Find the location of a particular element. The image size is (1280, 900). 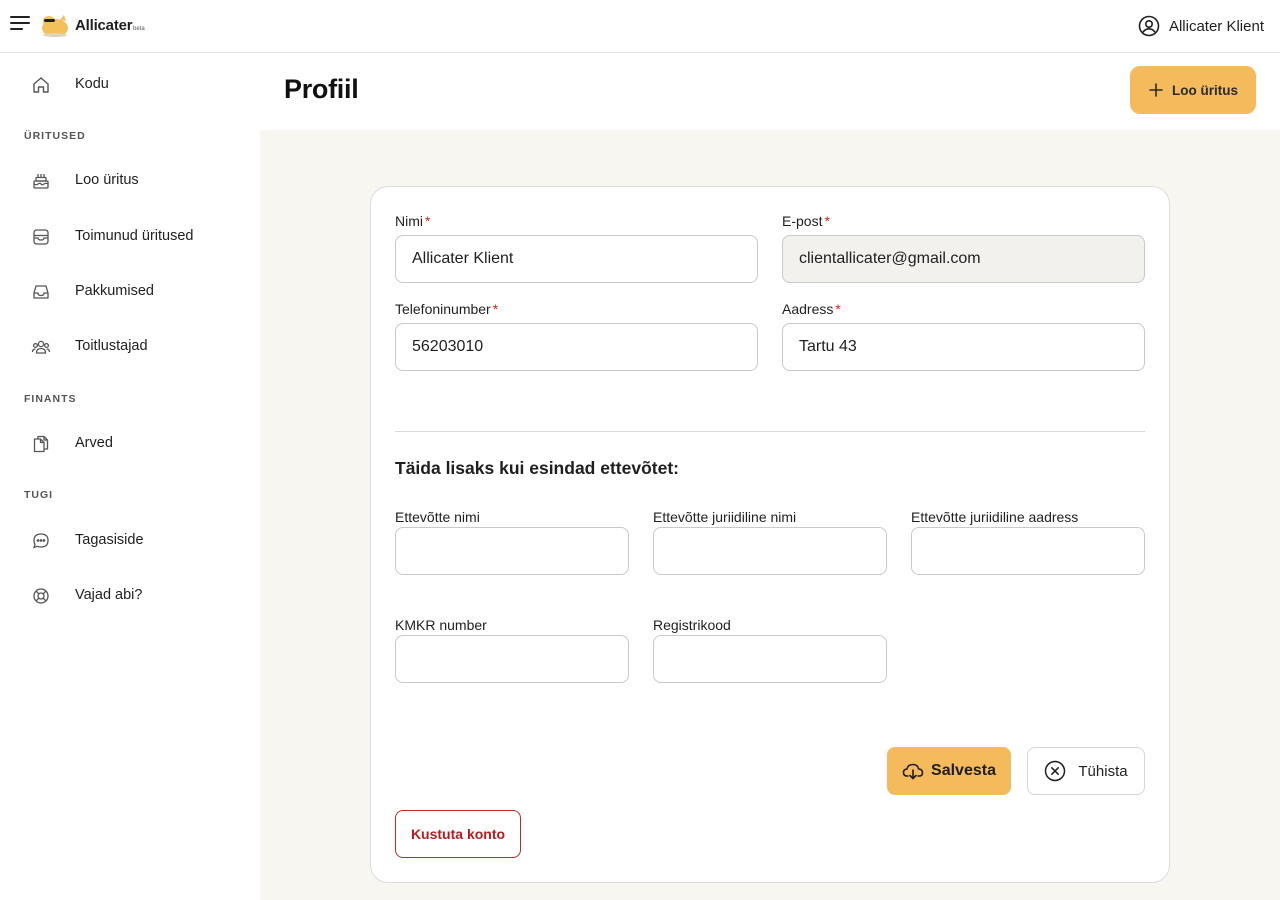

create-event-button: Loo üritus is located at coordinates (1193, 90).